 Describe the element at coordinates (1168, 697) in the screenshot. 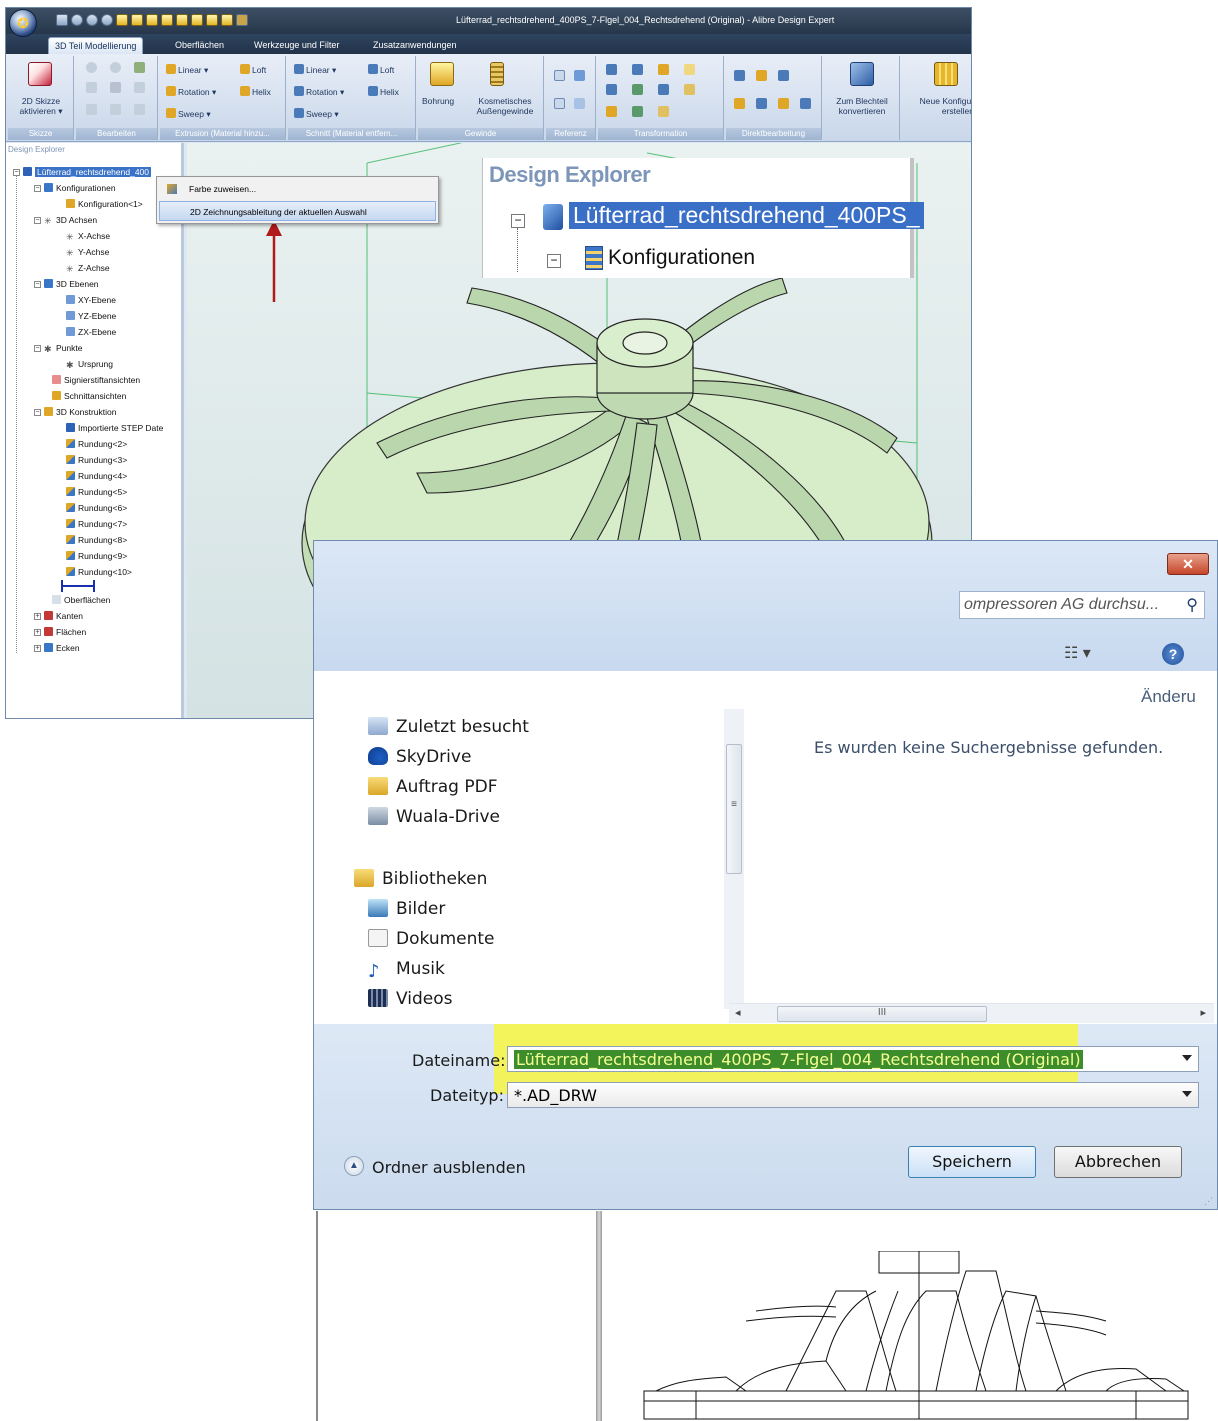

I see `column-header-modified: Änderu` at that location.